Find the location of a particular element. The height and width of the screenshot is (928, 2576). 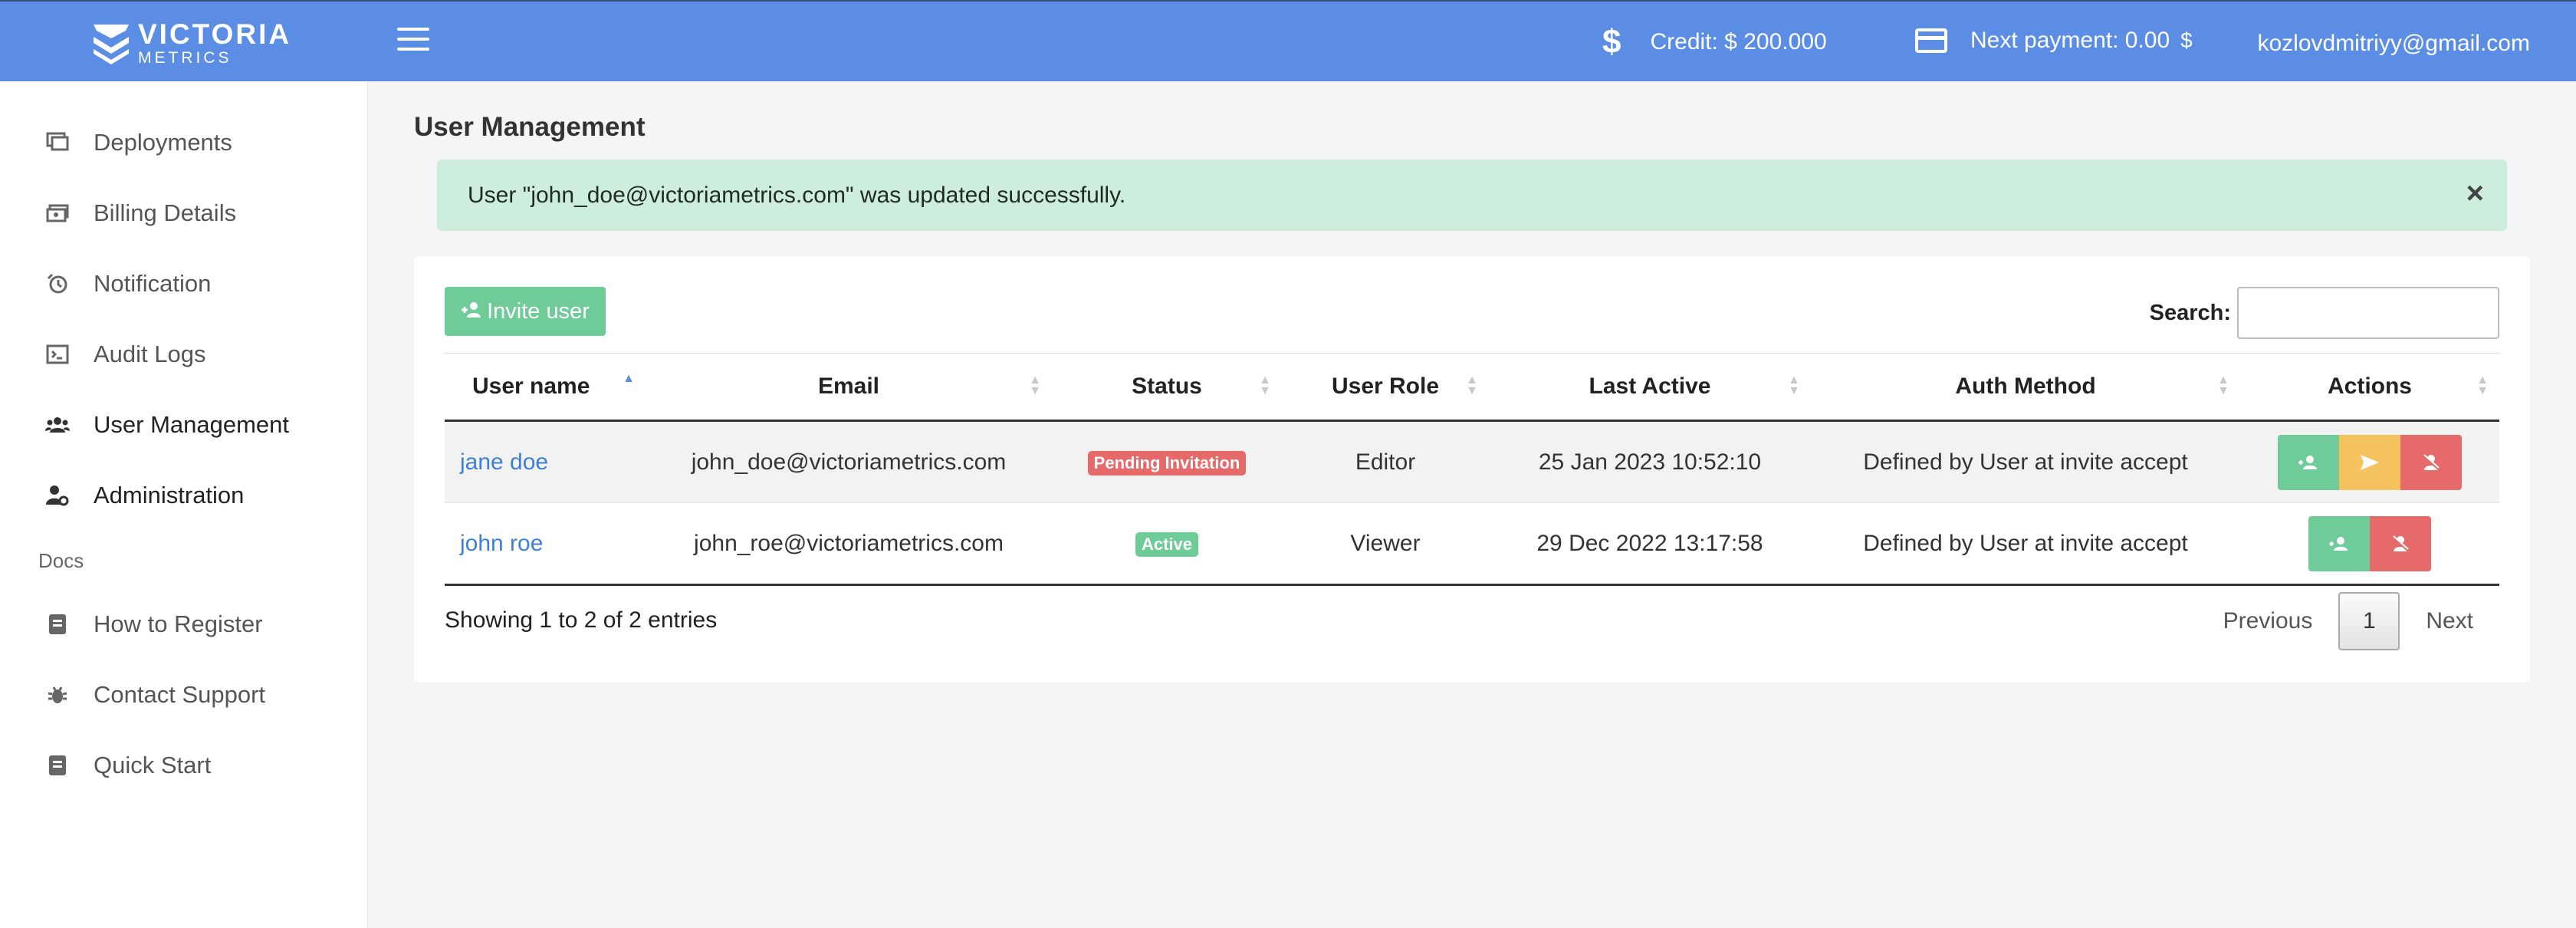

logo-text-metrics: METRICS is located at coordinates (185, 58).